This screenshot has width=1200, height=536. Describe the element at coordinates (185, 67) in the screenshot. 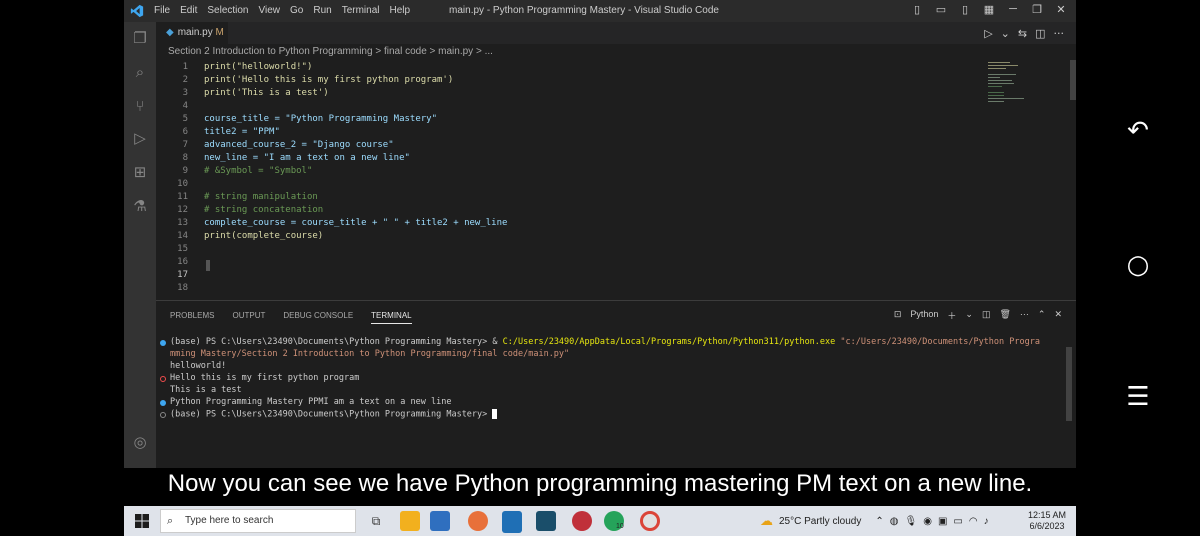

I see `line-number: 1` at that location.